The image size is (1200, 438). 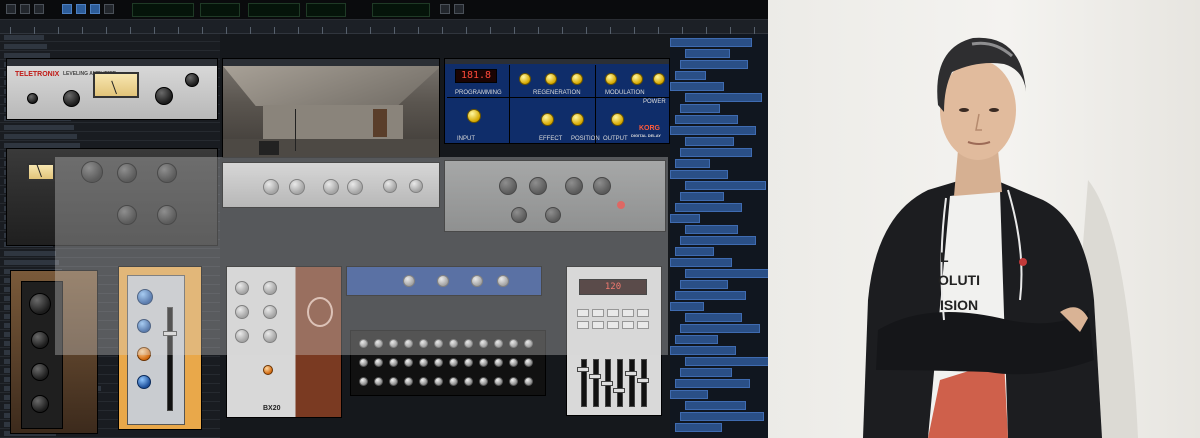 I want to click on output-knob, so click(x=617, y=119).